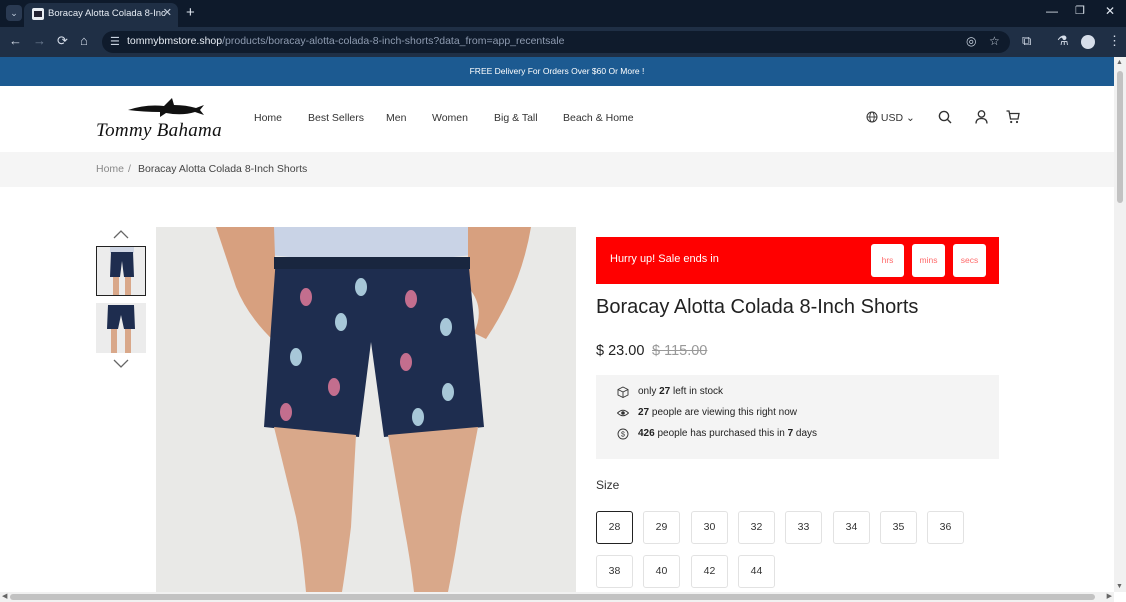 Image resolution: width=1126 pixels, height=602 pixels. I want to click on thumbnail-prev-icon, so click(121, 234).